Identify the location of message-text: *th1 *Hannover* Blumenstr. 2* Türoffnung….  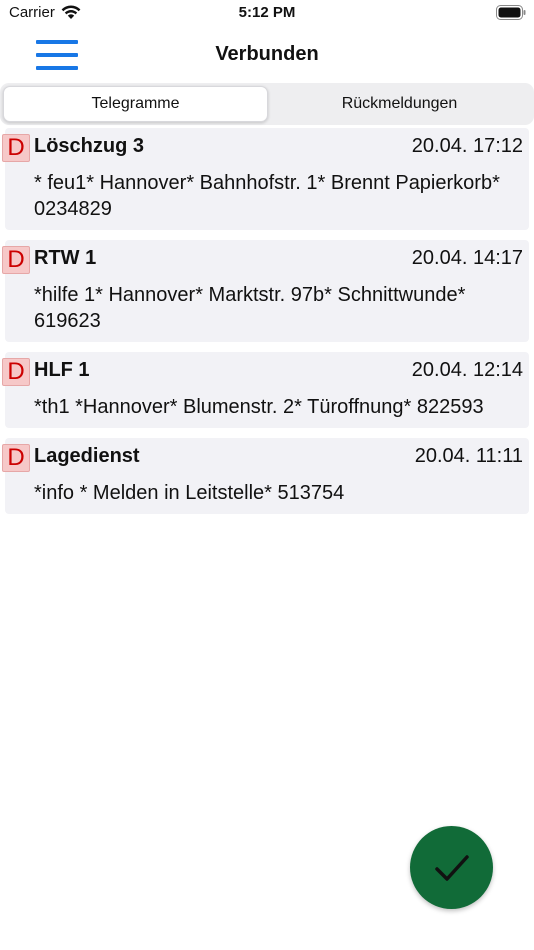
(259, 407).